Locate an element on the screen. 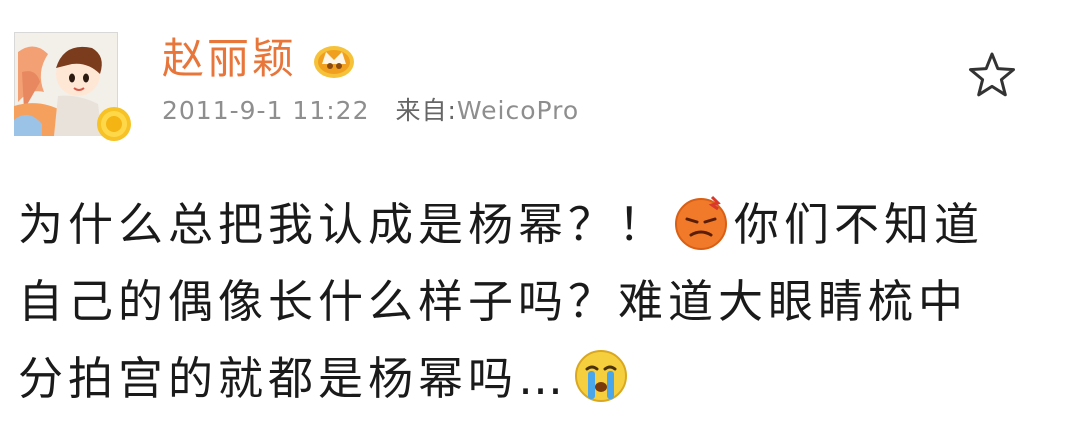 The image size is (1080, 428). angry-face-emoji-icon is located at coordinates (701, 222).